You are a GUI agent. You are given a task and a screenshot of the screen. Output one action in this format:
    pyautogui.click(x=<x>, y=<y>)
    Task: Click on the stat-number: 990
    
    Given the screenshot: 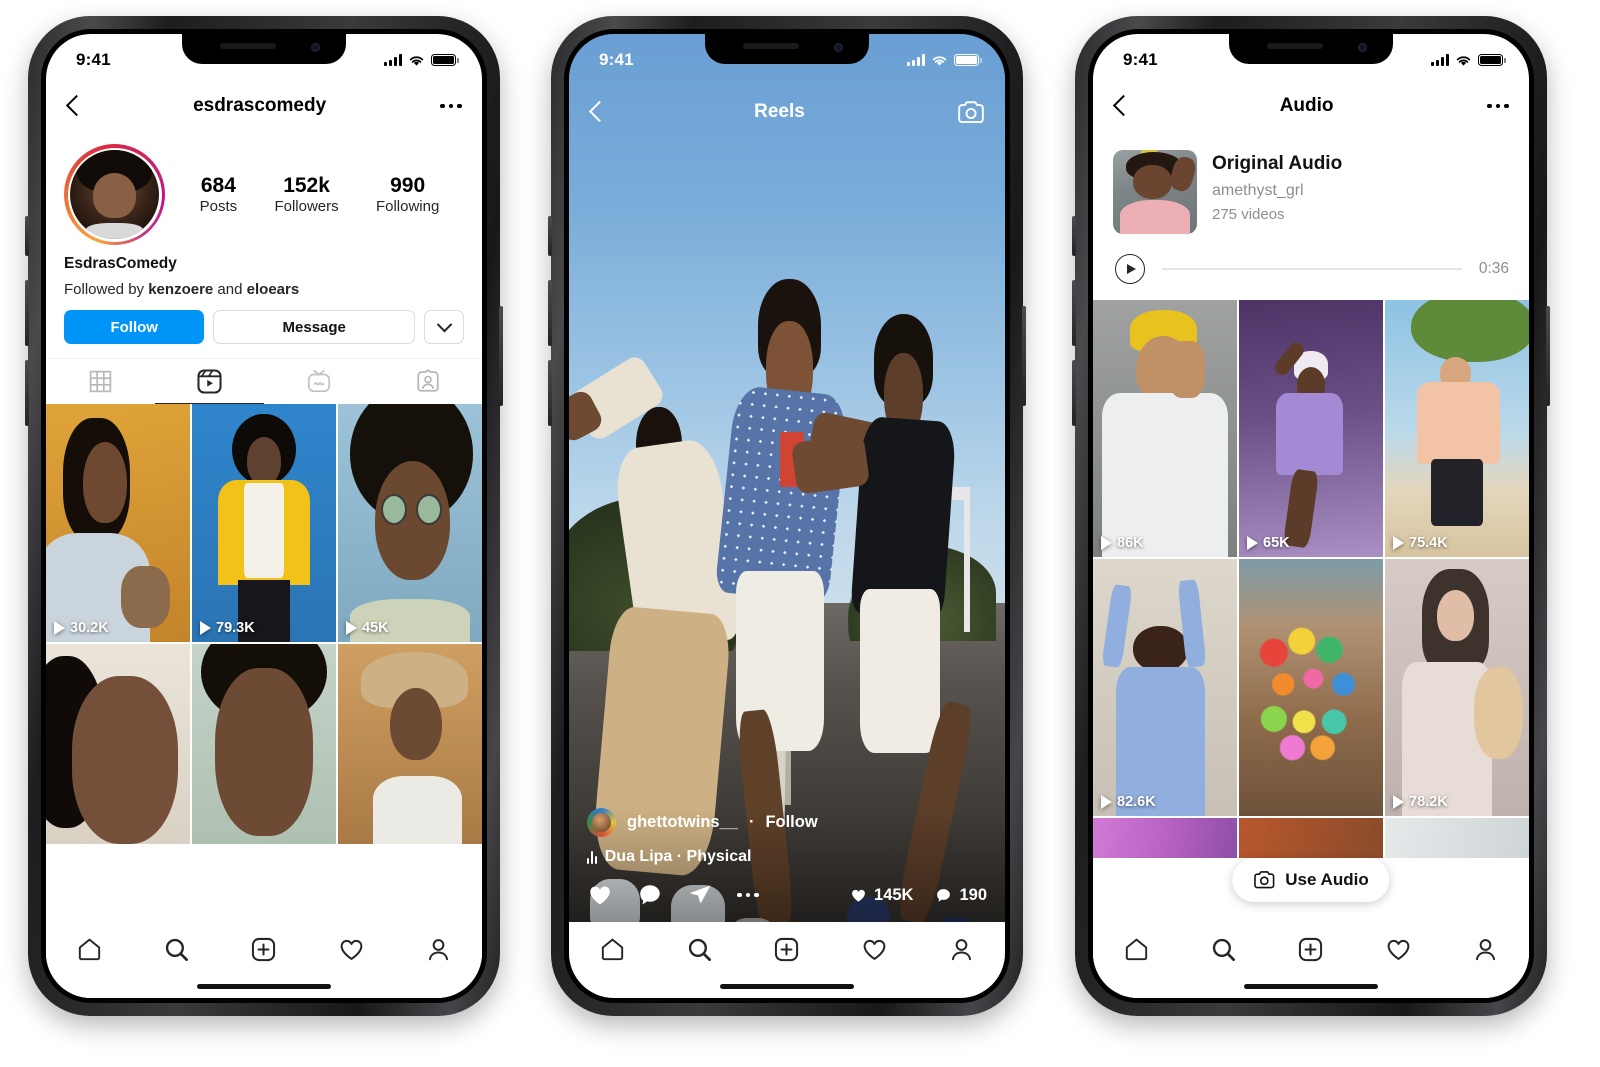 What is the action you would take?
    pyautogui.click(x=408, y=185)
    